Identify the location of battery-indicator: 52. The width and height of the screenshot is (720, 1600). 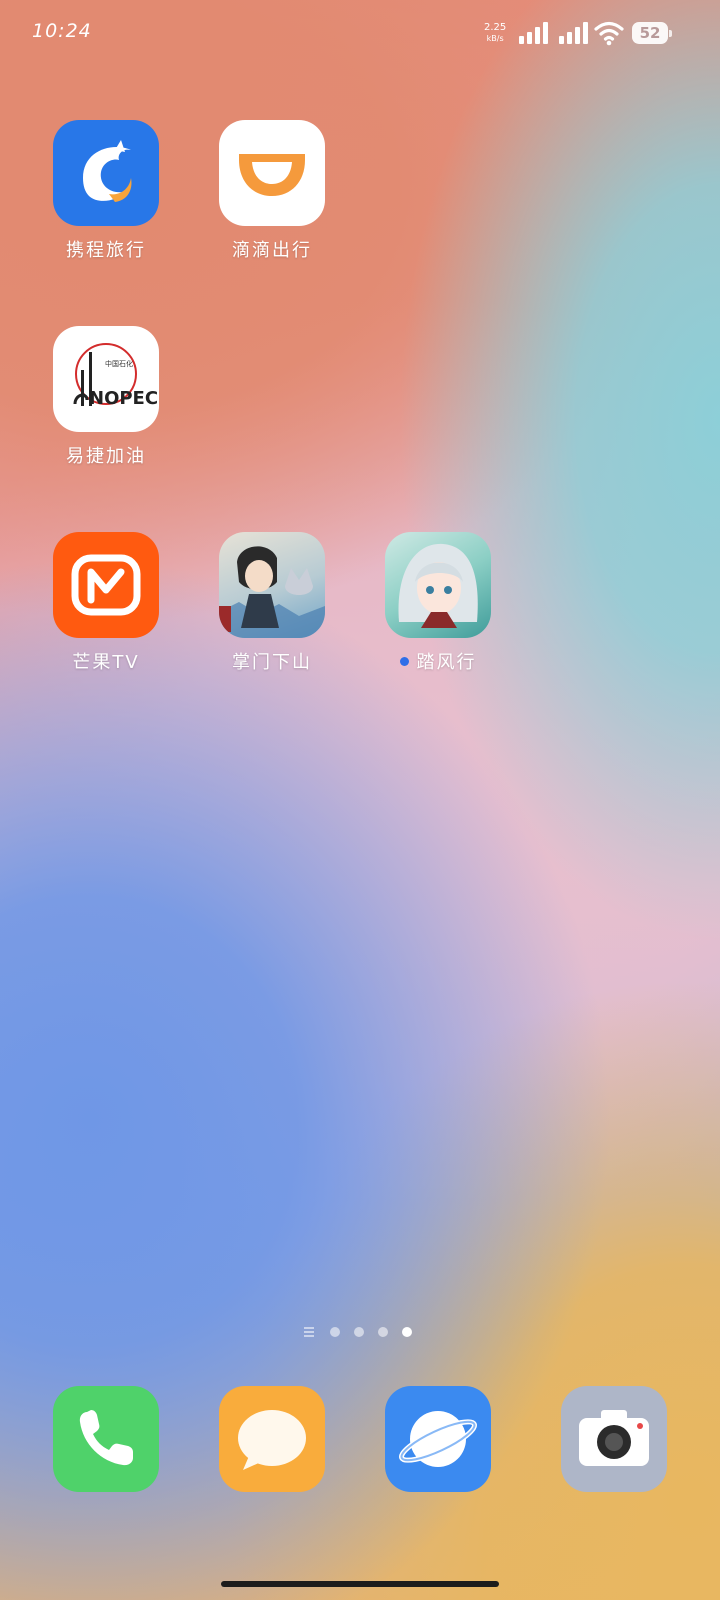
(652, 33).